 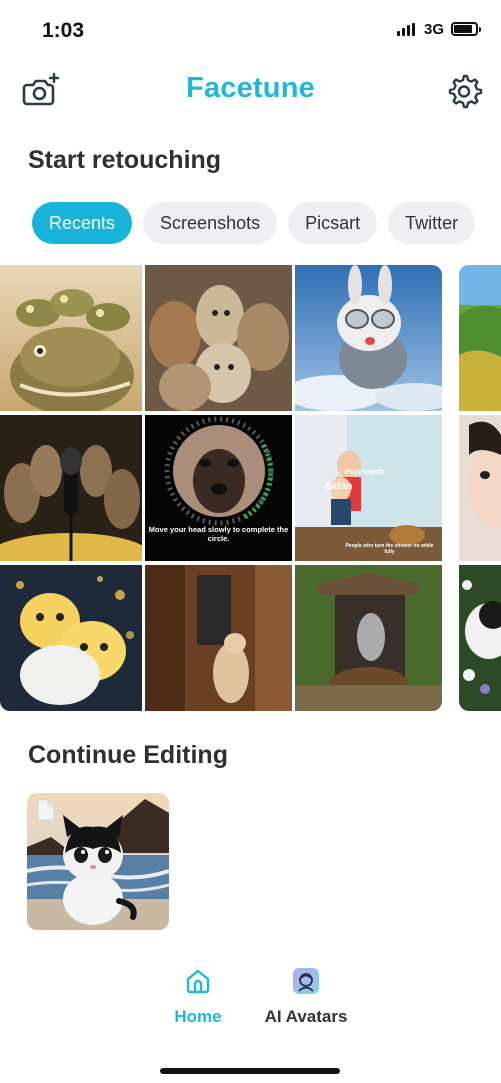 What do you see at coordinates (63, 30) in the screenshot?
I see `status-time: 1:03` at bounding box center [63, 30].